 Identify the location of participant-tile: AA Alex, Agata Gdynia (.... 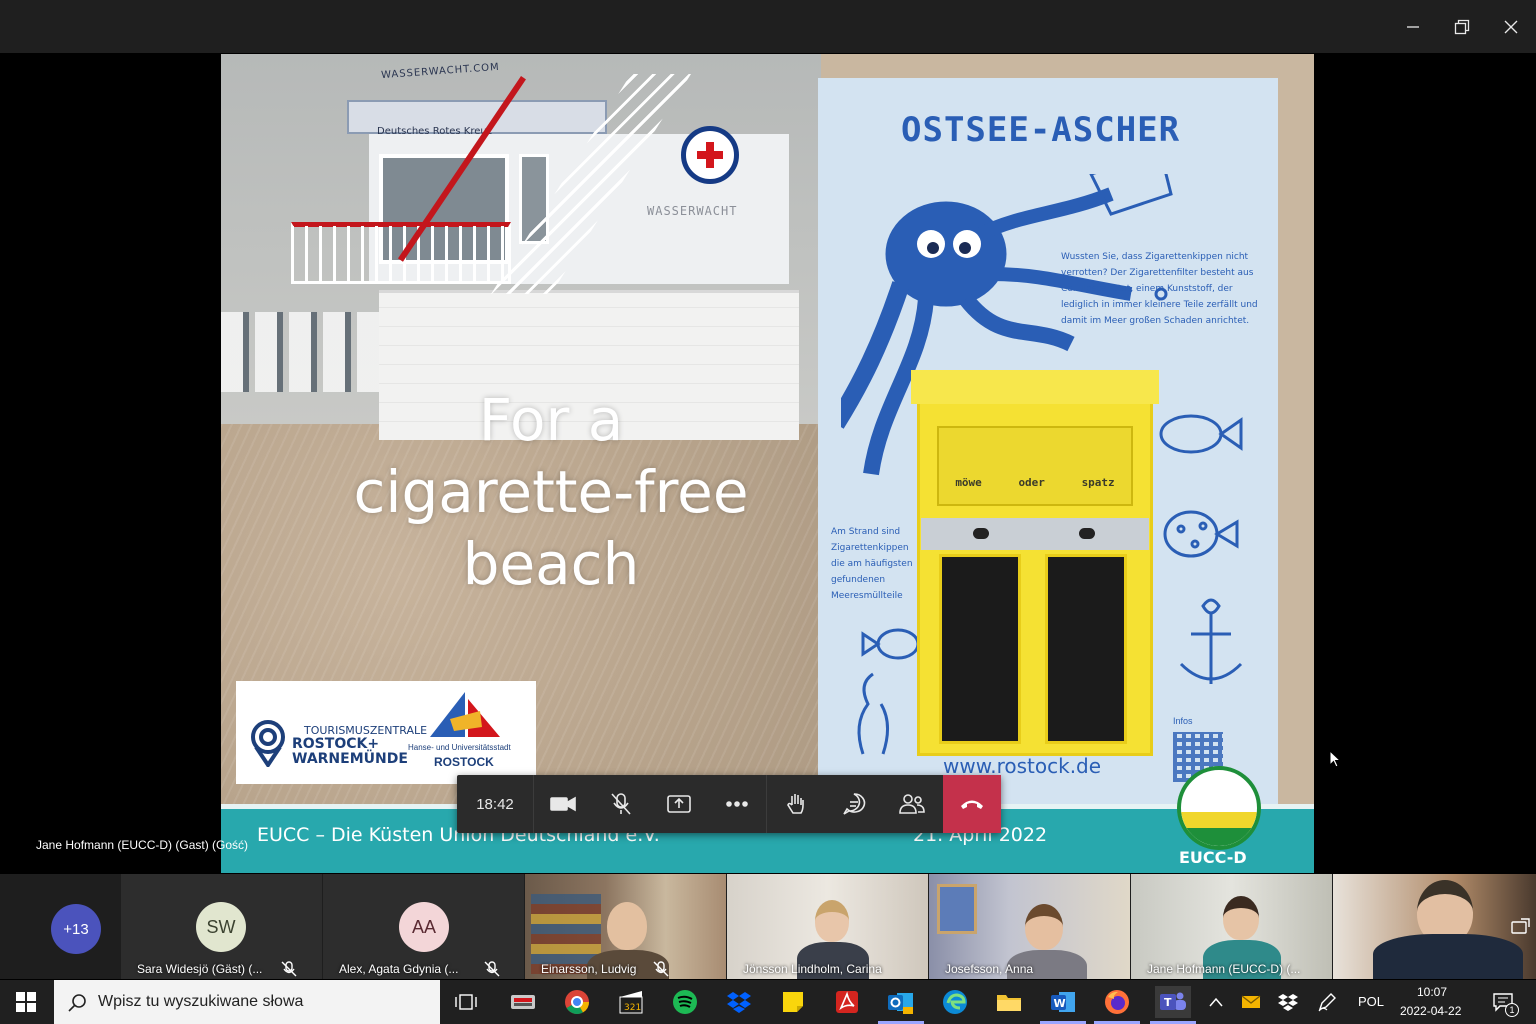
(423, 926).